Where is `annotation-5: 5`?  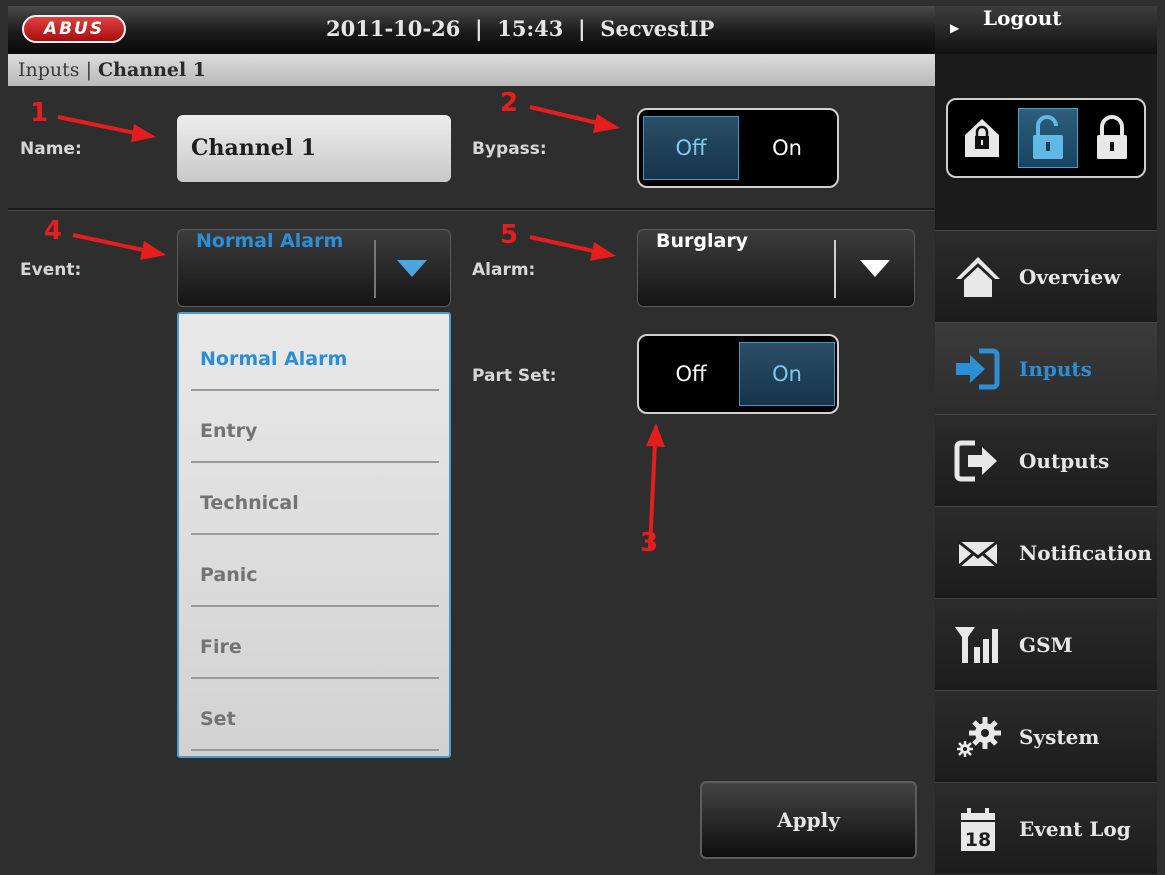
annotation-5: 5 is located at coordinates (509, 235).